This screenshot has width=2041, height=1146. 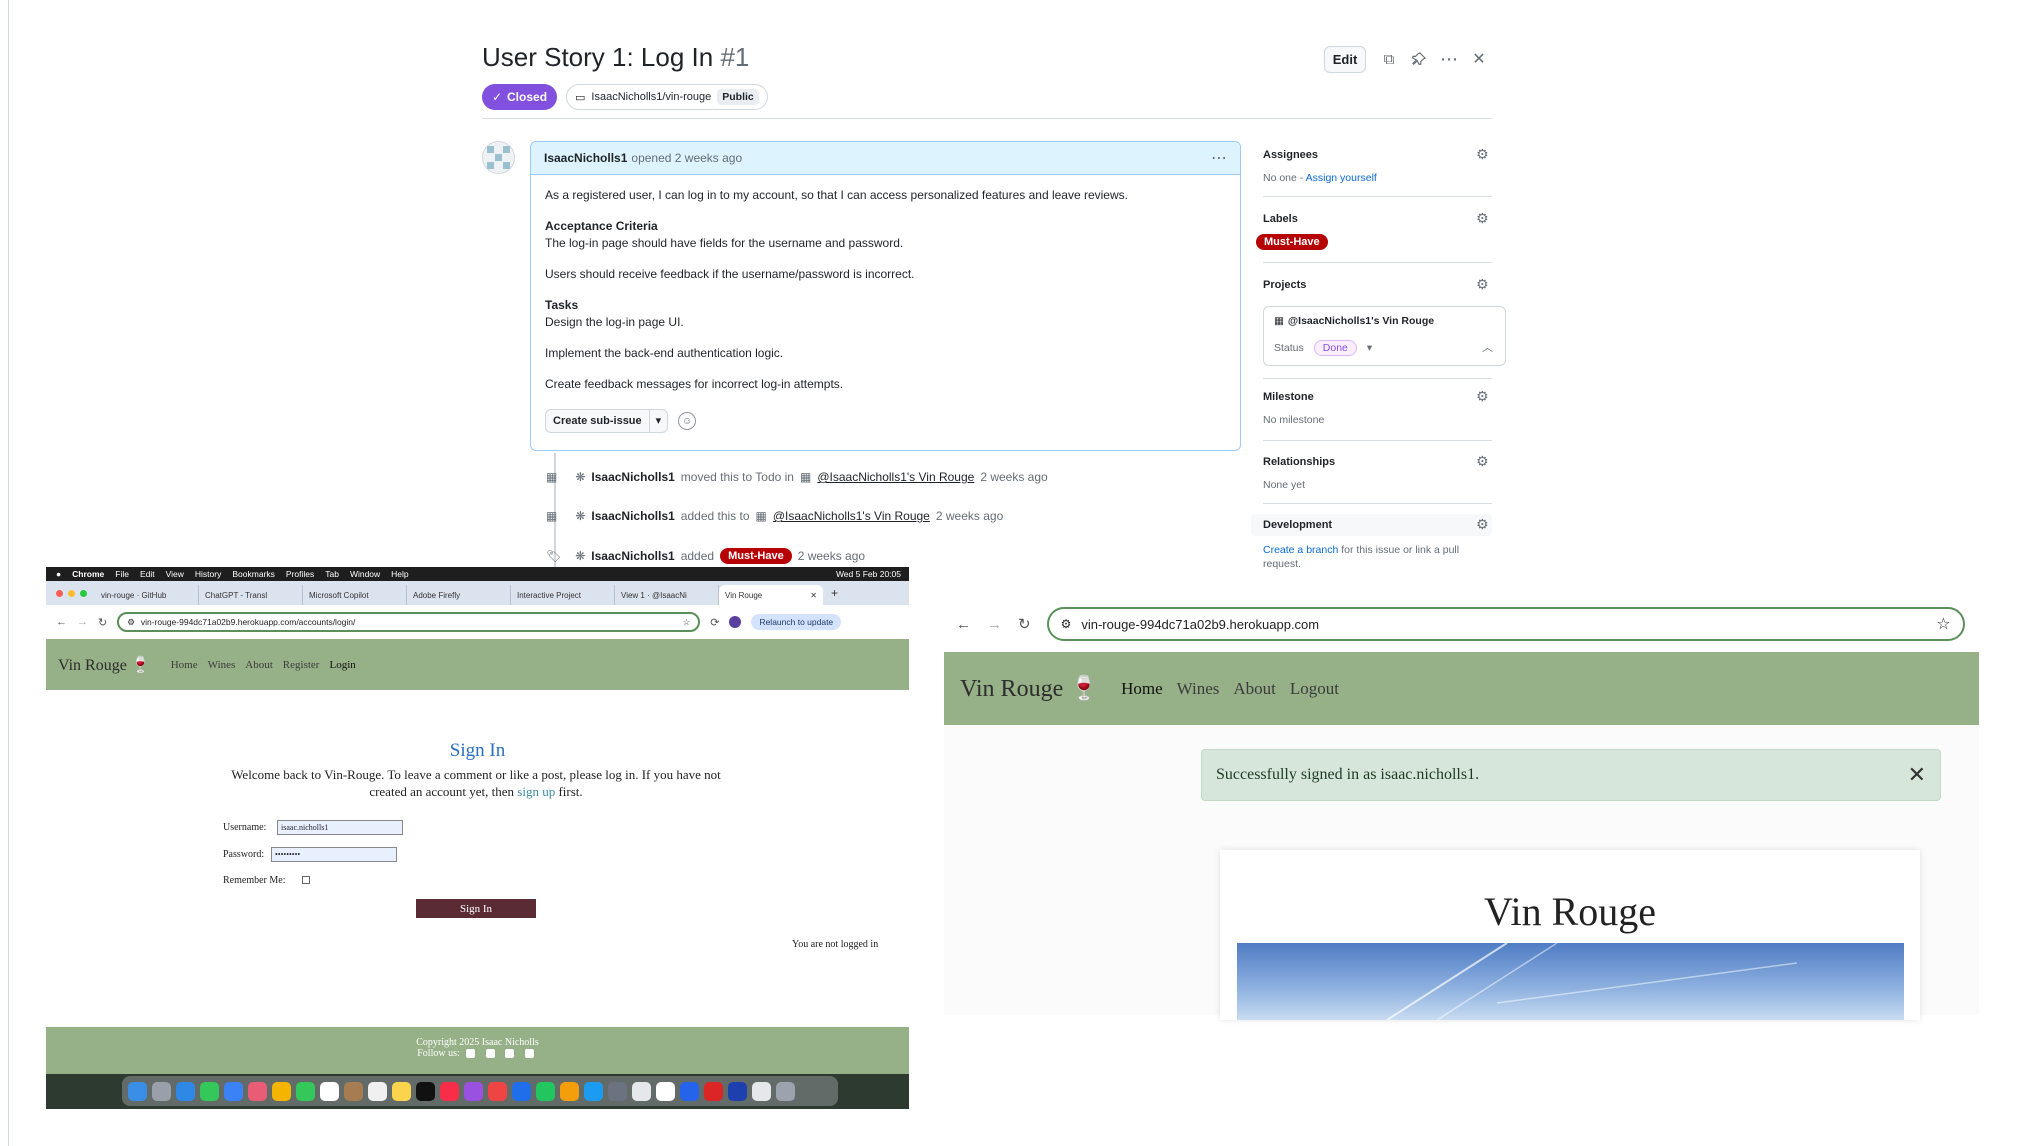 I want to click on signup-link: sign up, so click(x=536, y=791).